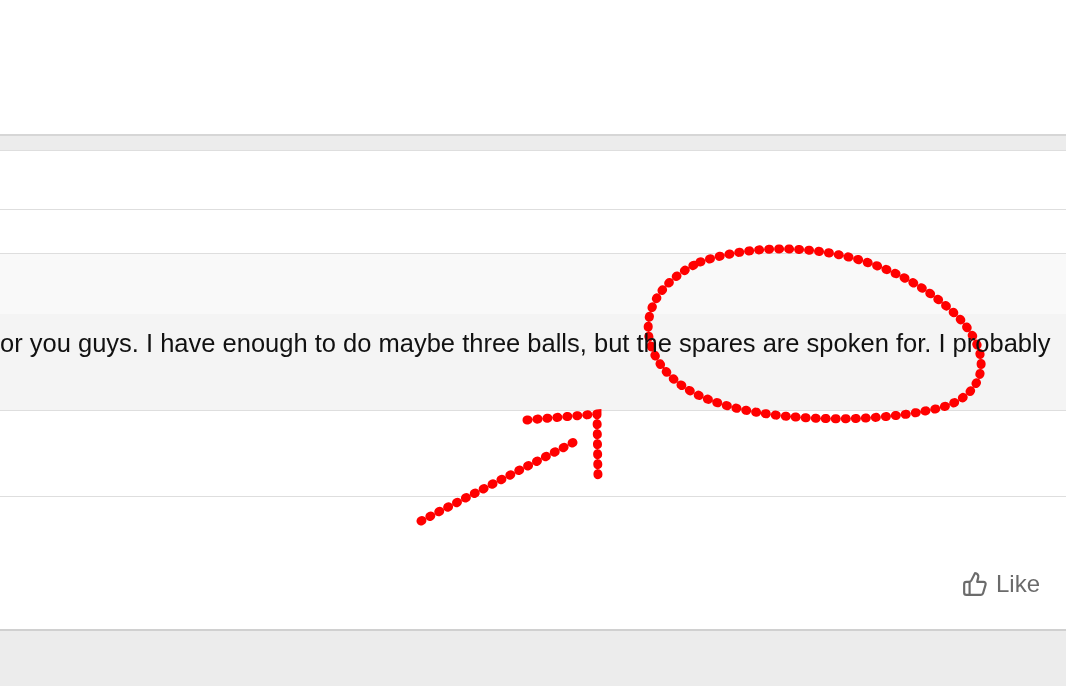 The width and height of the screenshot is (1066, 686). What do you see at coordinates (974, 584) in the screenshot?
I see `thumbs-up-icon` at bounding box center [974, 584].